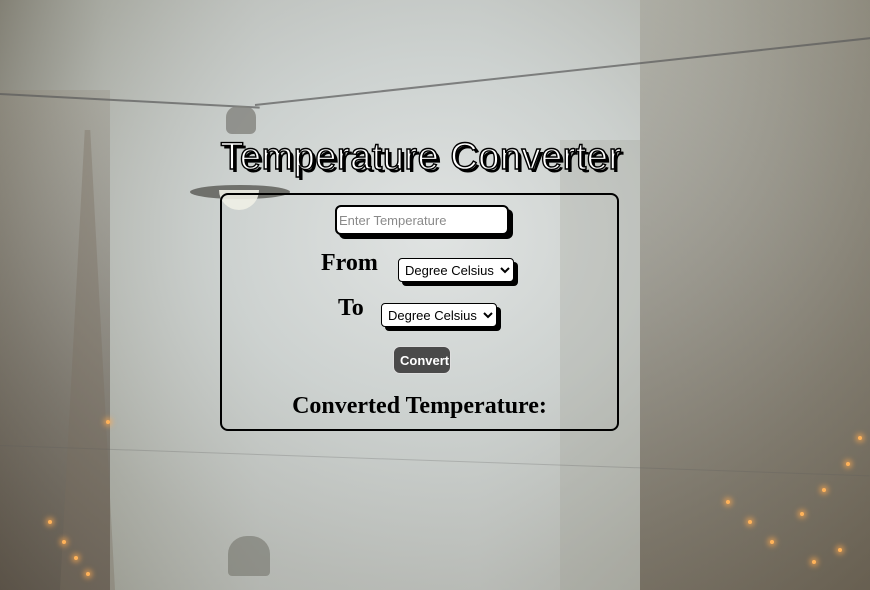  I want to click on converted-temperature-label: Converted Temperature:, so click(419, 406).